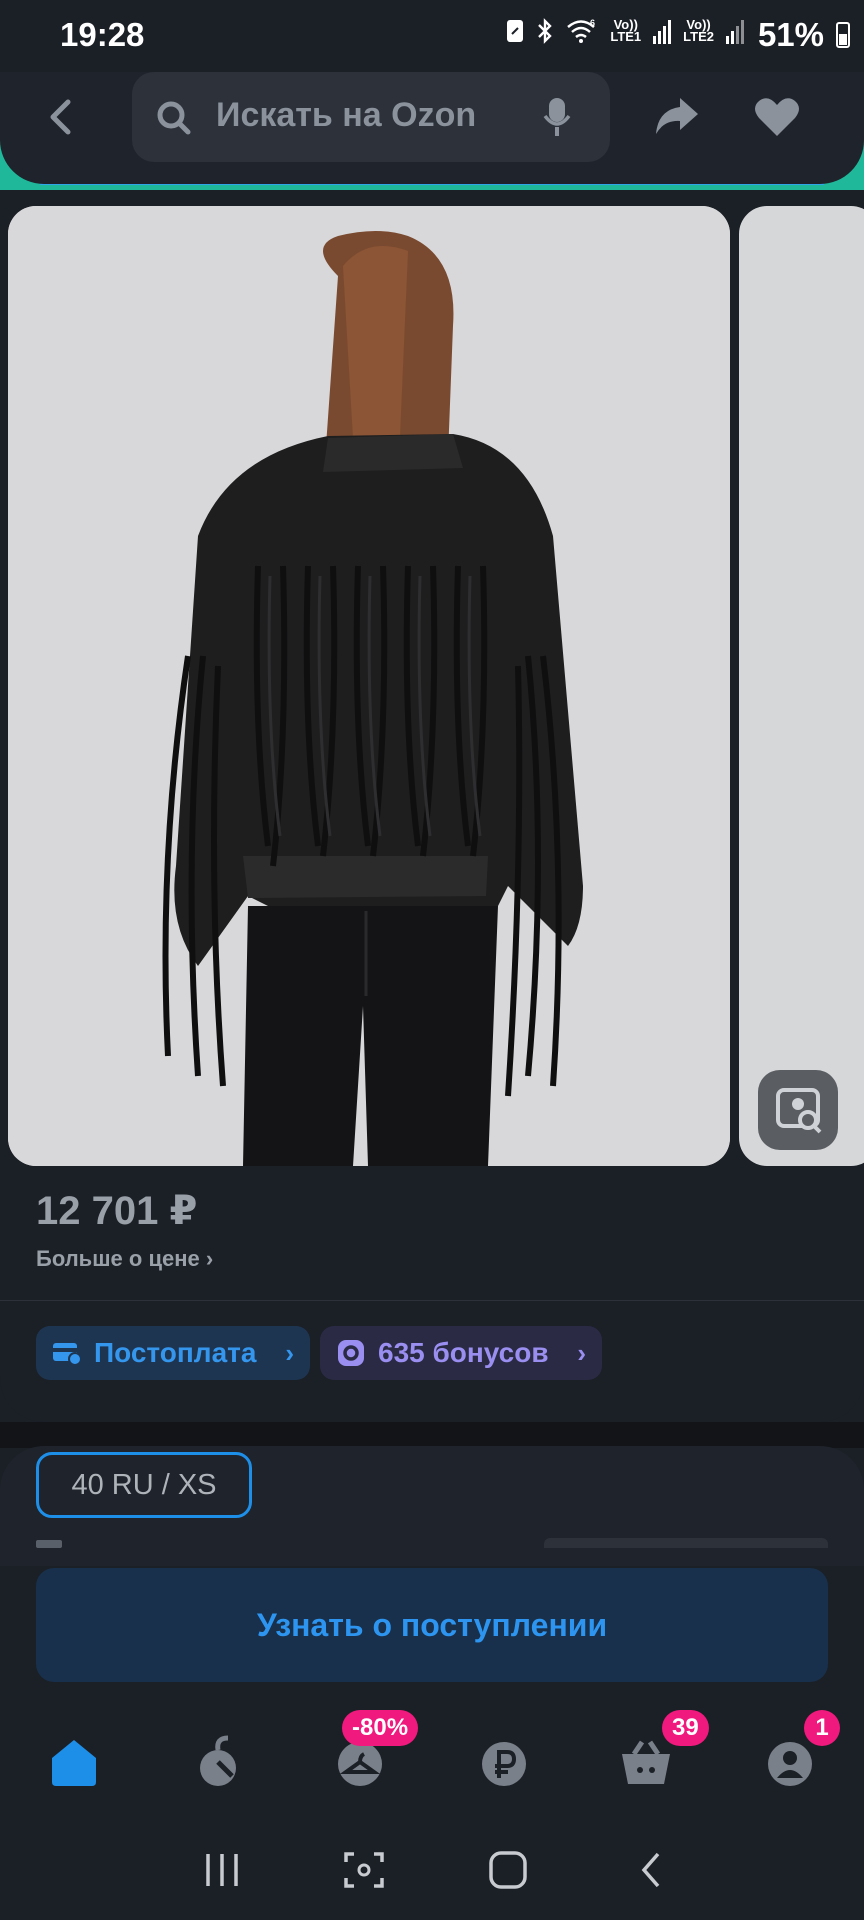  What do you see at coordinates (843, 35) in the screenshot?
I see `battery-icon` at bounding box center [843, 35].